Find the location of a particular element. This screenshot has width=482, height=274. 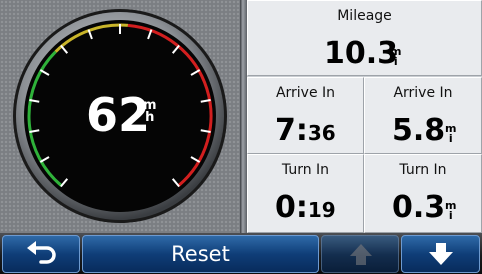

arrive-distance-label: Arrive In is located at coordinates (423, 93).